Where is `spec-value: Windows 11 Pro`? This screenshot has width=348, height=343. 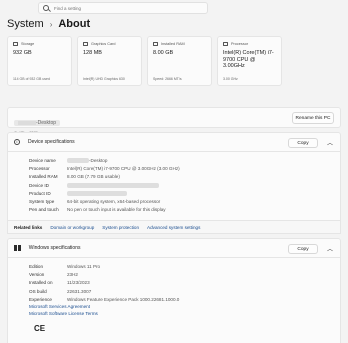
spec-value: Windows 11 Pro is located at coordinates (84, 266).